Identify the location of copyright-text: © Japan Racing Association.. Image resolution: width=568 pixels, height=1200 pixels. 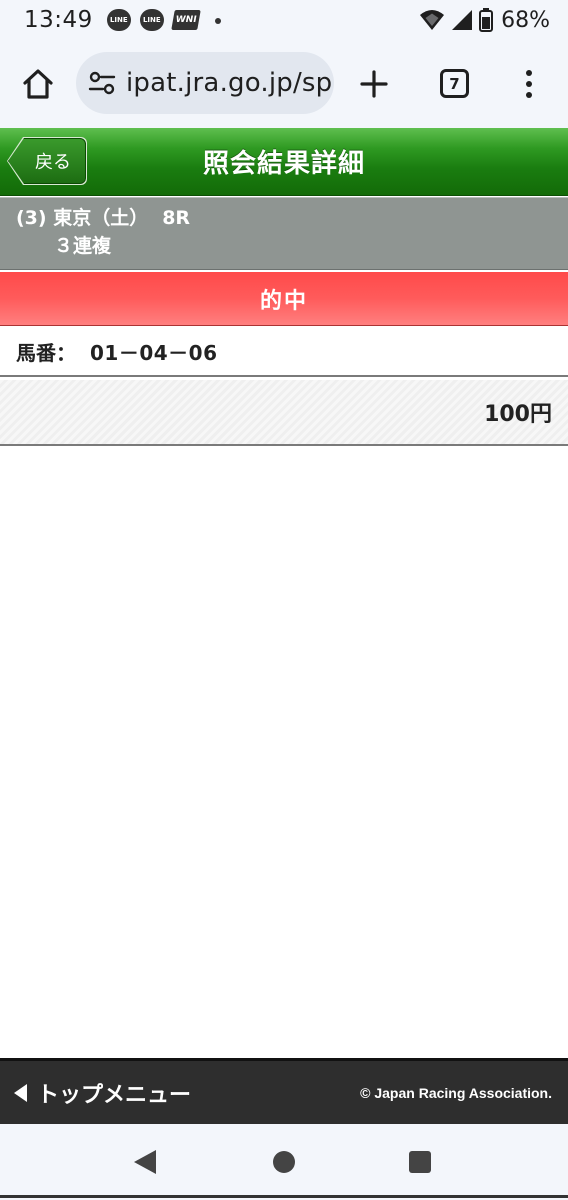
(456, 1092).